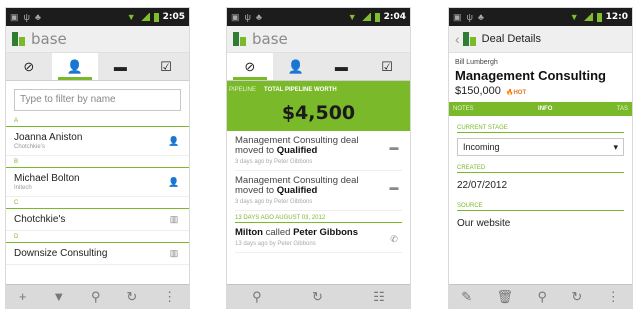 Image resolution: width=635 pixels, height=309 pixels. I want to click on settings-sliders-icon: ☷, so click(379, 297).